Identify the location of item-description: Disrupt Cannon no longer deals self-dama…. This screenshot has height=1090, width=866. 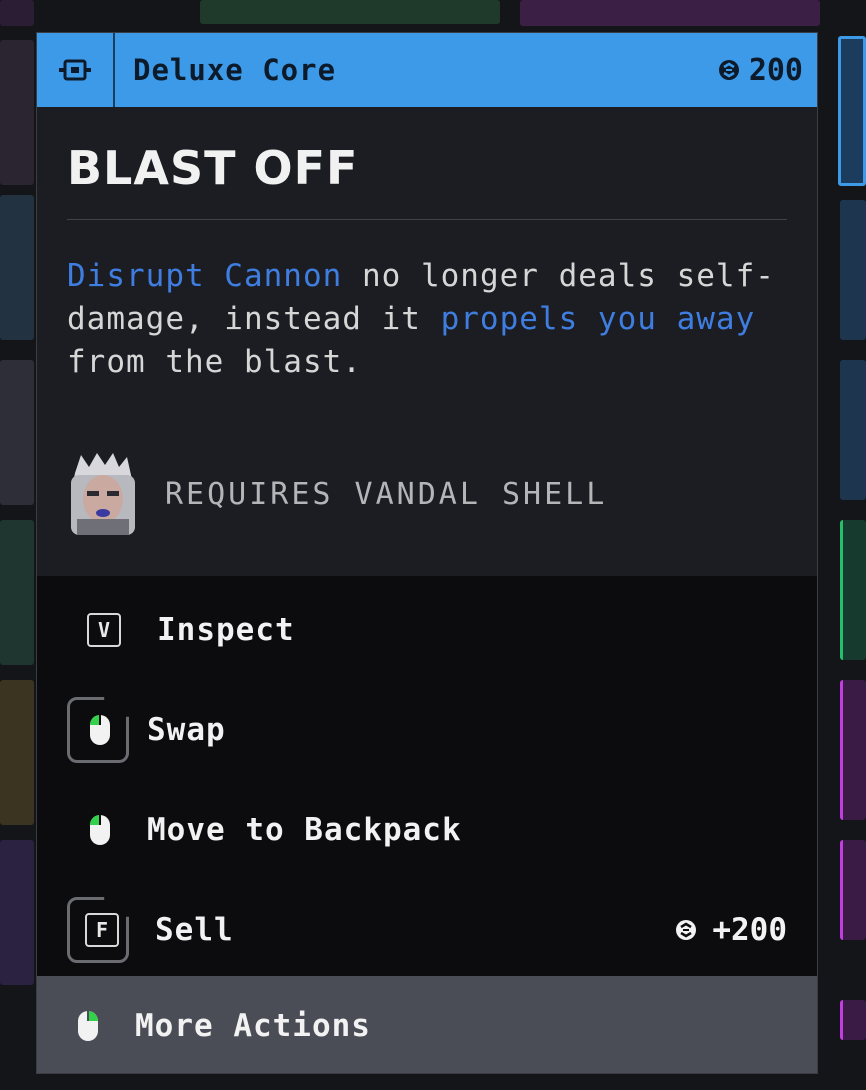
(432, 319).